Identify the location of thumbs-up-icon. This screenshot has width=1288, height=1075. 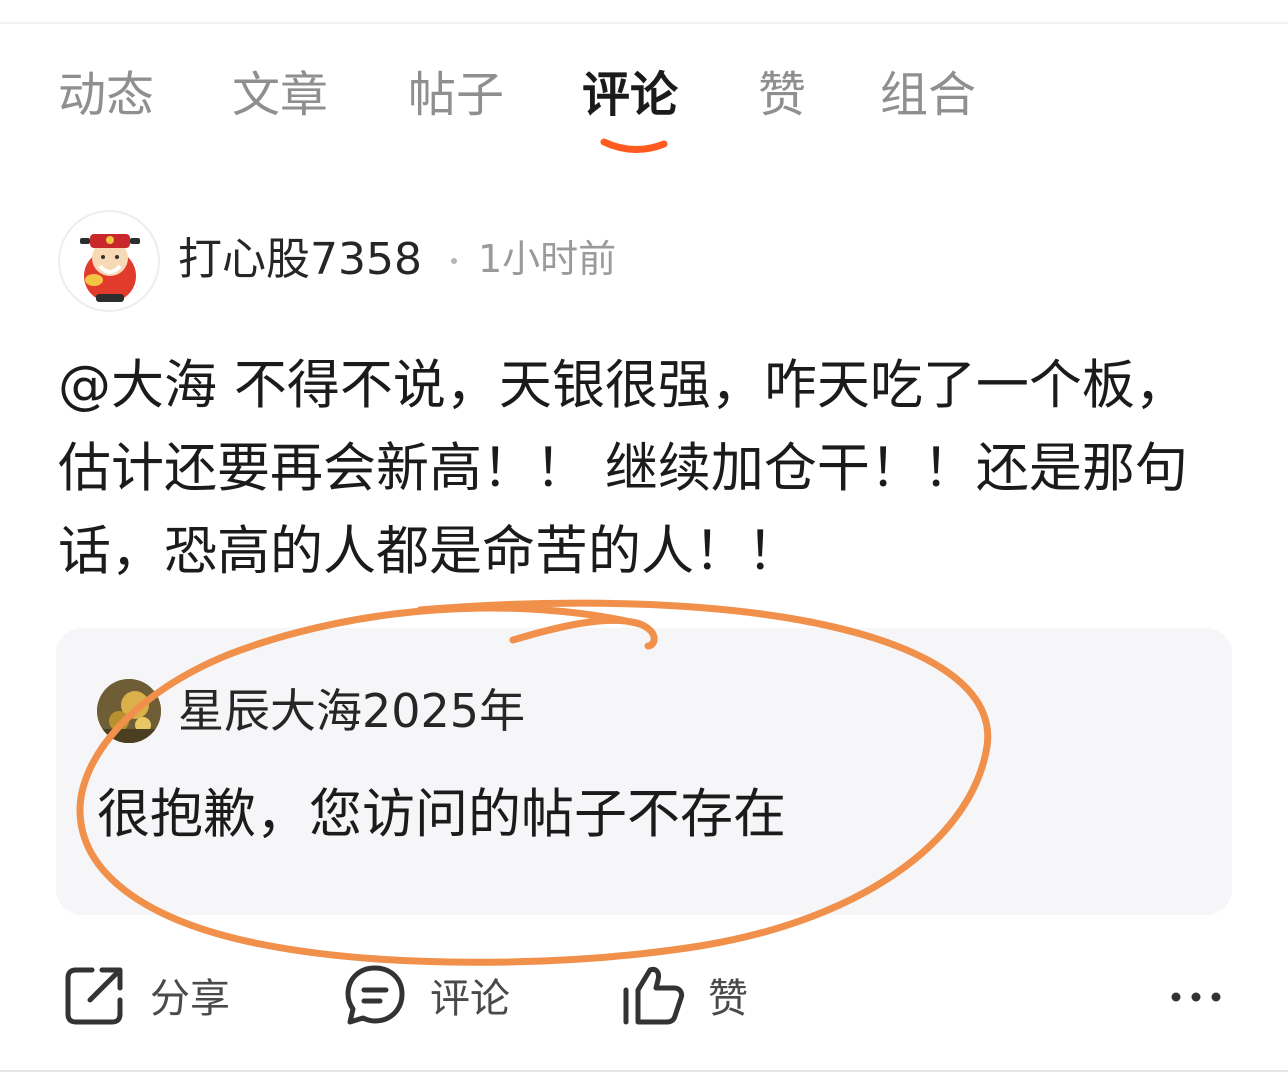
(654, 996).